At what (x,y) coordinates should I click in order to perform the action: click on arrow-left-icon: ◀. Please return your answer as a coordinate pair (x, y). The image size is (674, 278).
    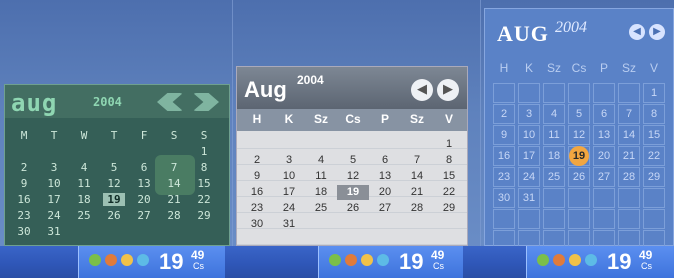
    Looking at the image, I should click on (422, 90).